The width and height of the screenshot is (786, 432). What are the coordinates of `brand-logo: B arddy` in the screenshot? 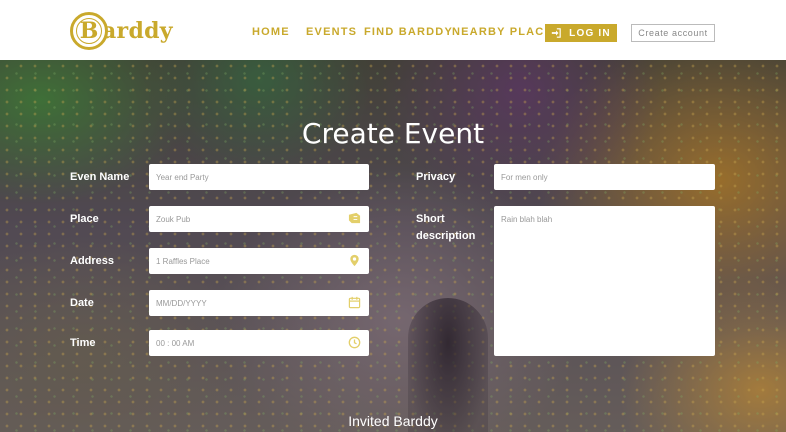 It's located at (127, 31).